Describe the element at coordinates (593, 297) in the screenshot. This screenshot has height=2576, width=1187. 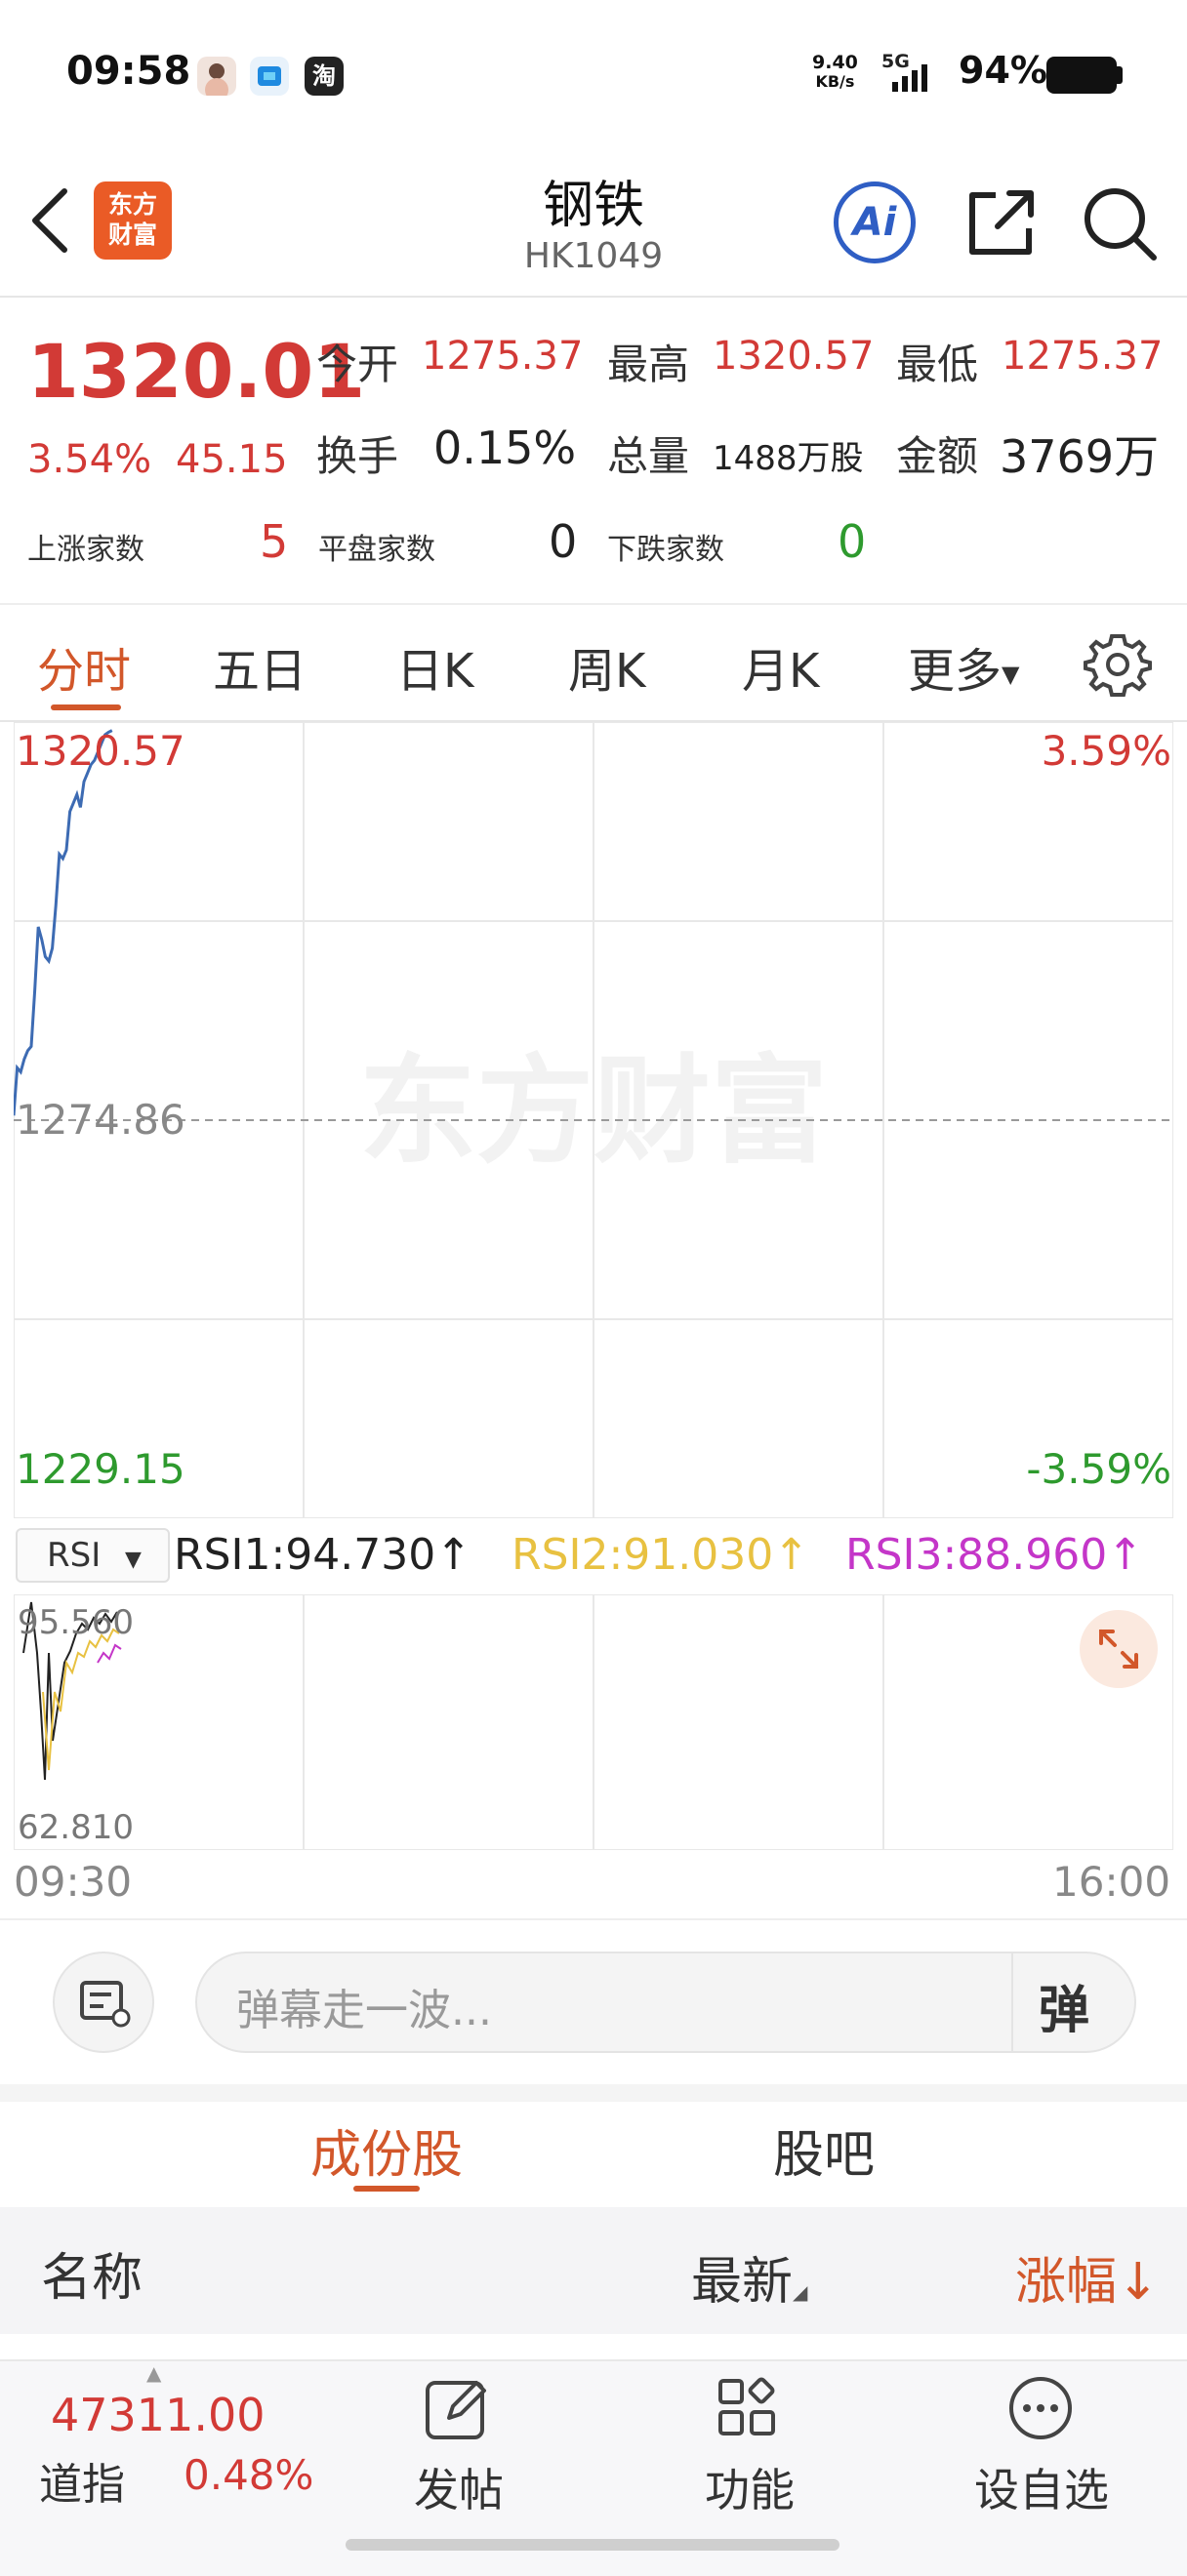
I see `header-divider` at that location.